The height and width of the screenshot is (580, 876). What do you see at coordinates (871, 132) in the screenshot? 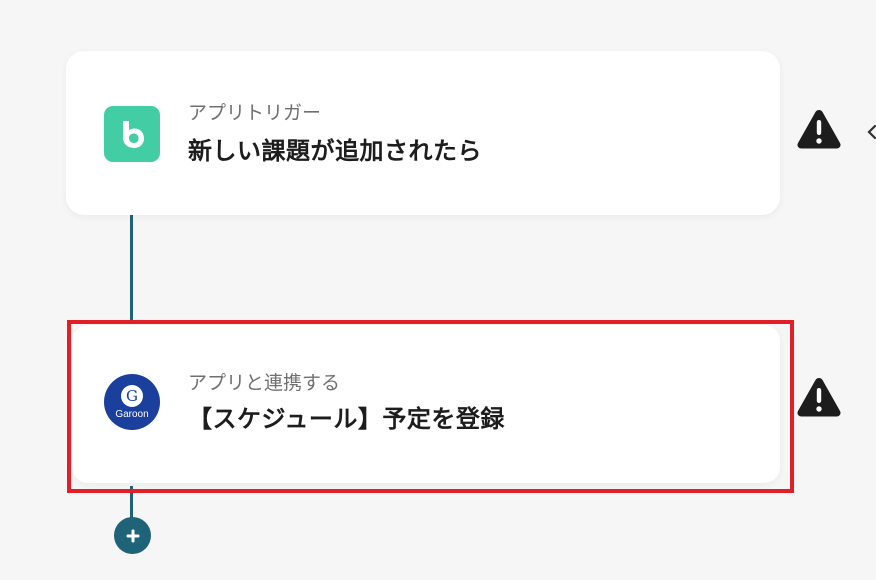
I see `chevron-left-icon` at bounding box center [871, 132].